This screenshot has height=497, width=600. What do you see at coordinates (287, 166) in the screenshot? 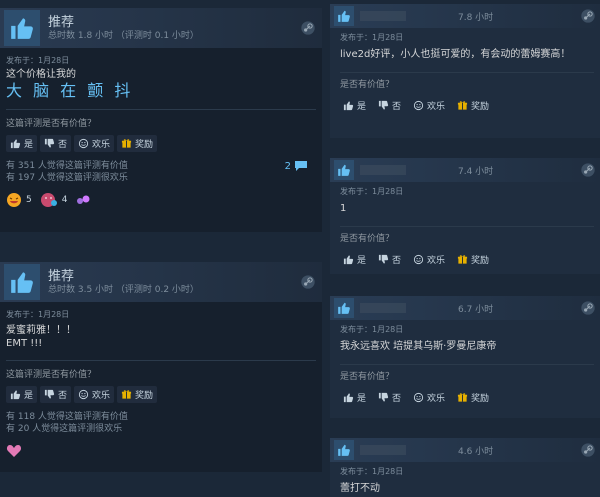
I see `comment-count: 2` at bounding box center [287, 166].